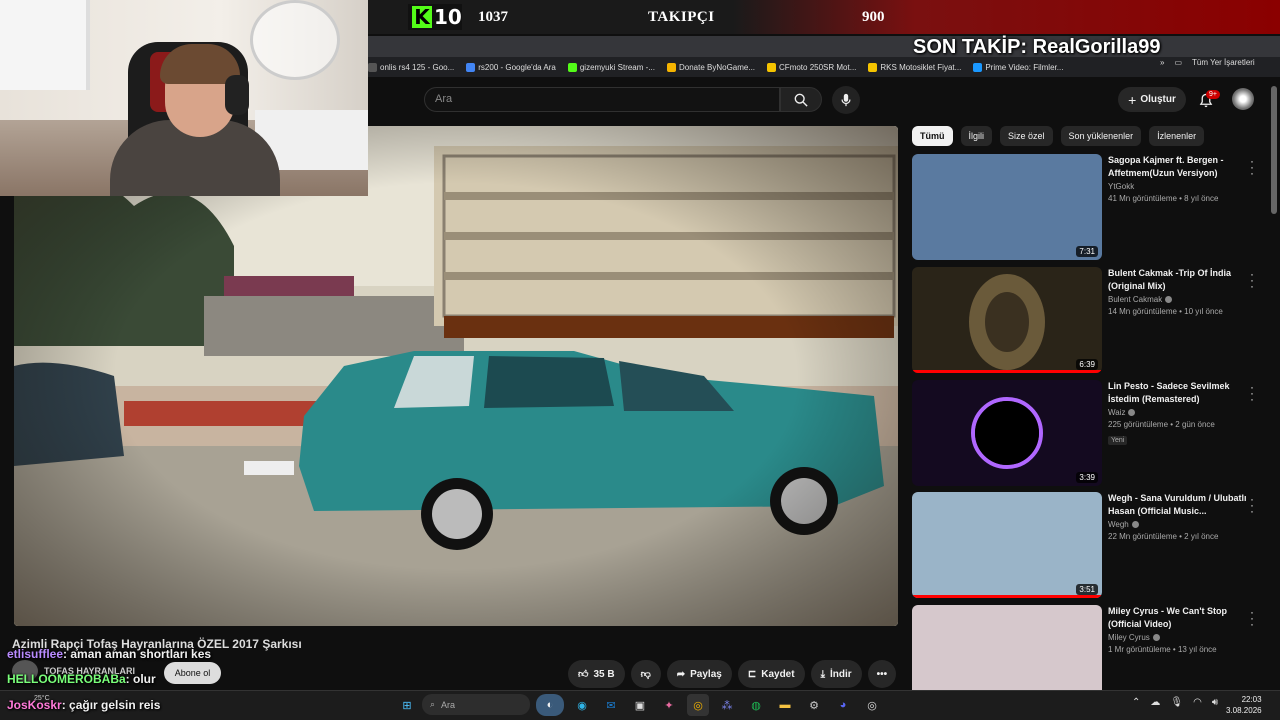  I want to click on follower-count: 1037, so click(493, 17).